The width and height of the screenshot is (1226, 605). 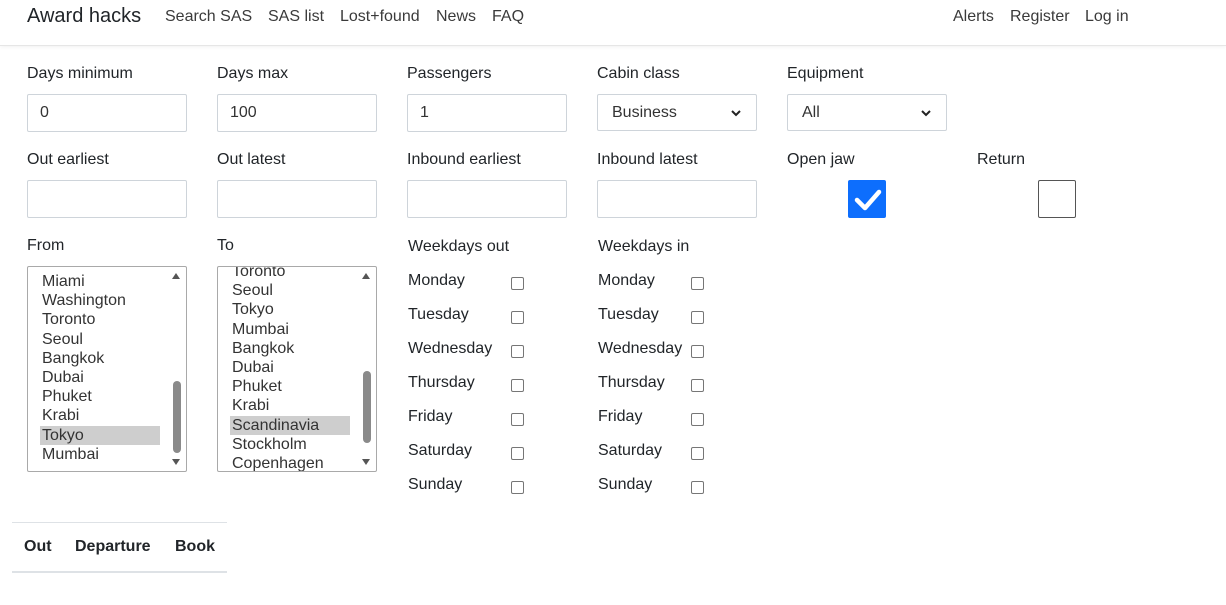 What do you see at coordinates (100, 358) in the screenshot?
I see `from-option: Bangkok` at bounding box center [100, 358].